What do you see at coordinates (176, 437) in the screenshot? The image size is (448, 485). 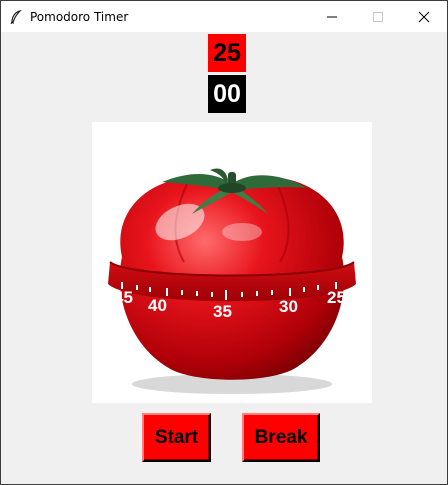 I see `start-button: Start` at bounding box center [176, 437].